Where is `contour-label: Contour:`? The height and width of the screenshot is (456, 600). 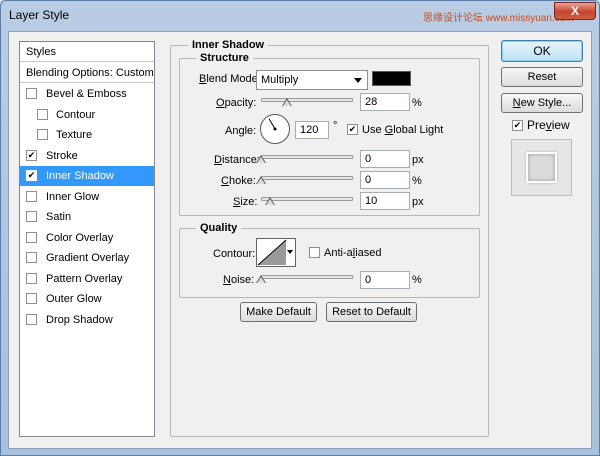
contour-label: Contour: is located at coordinates (234, 254).